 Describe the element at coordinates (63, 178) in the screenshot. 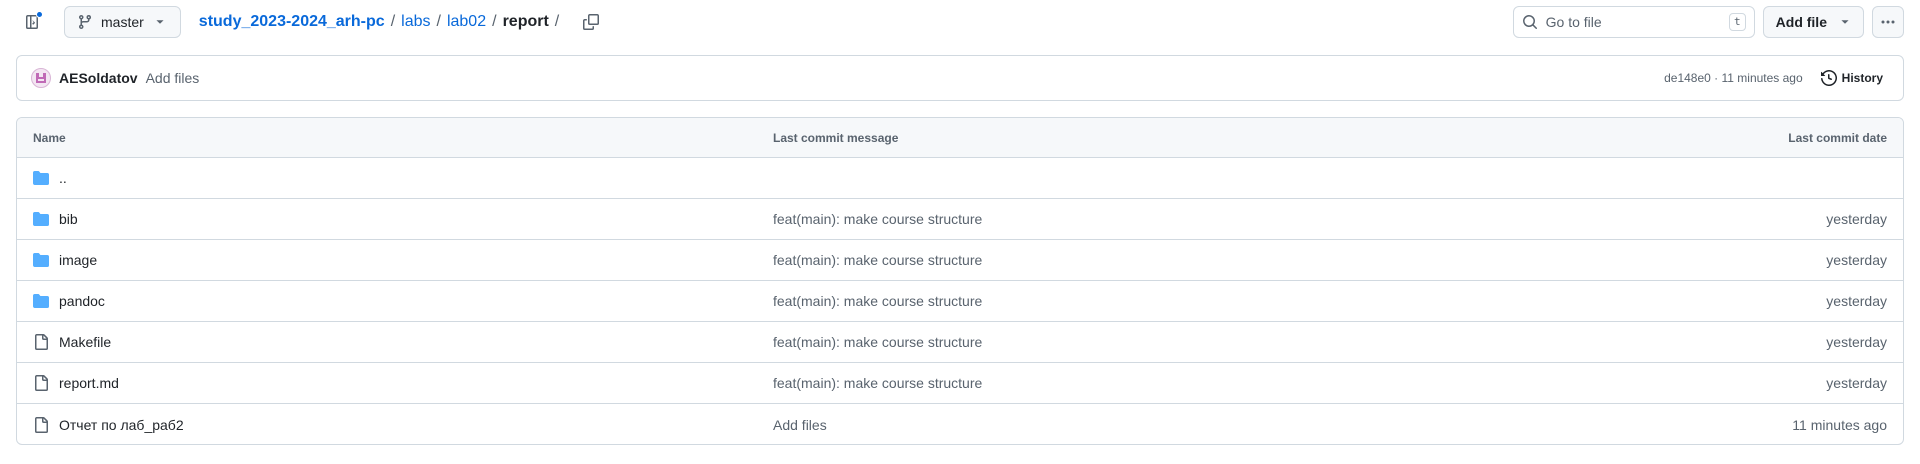

I see `file-name-link: ..` at that location.